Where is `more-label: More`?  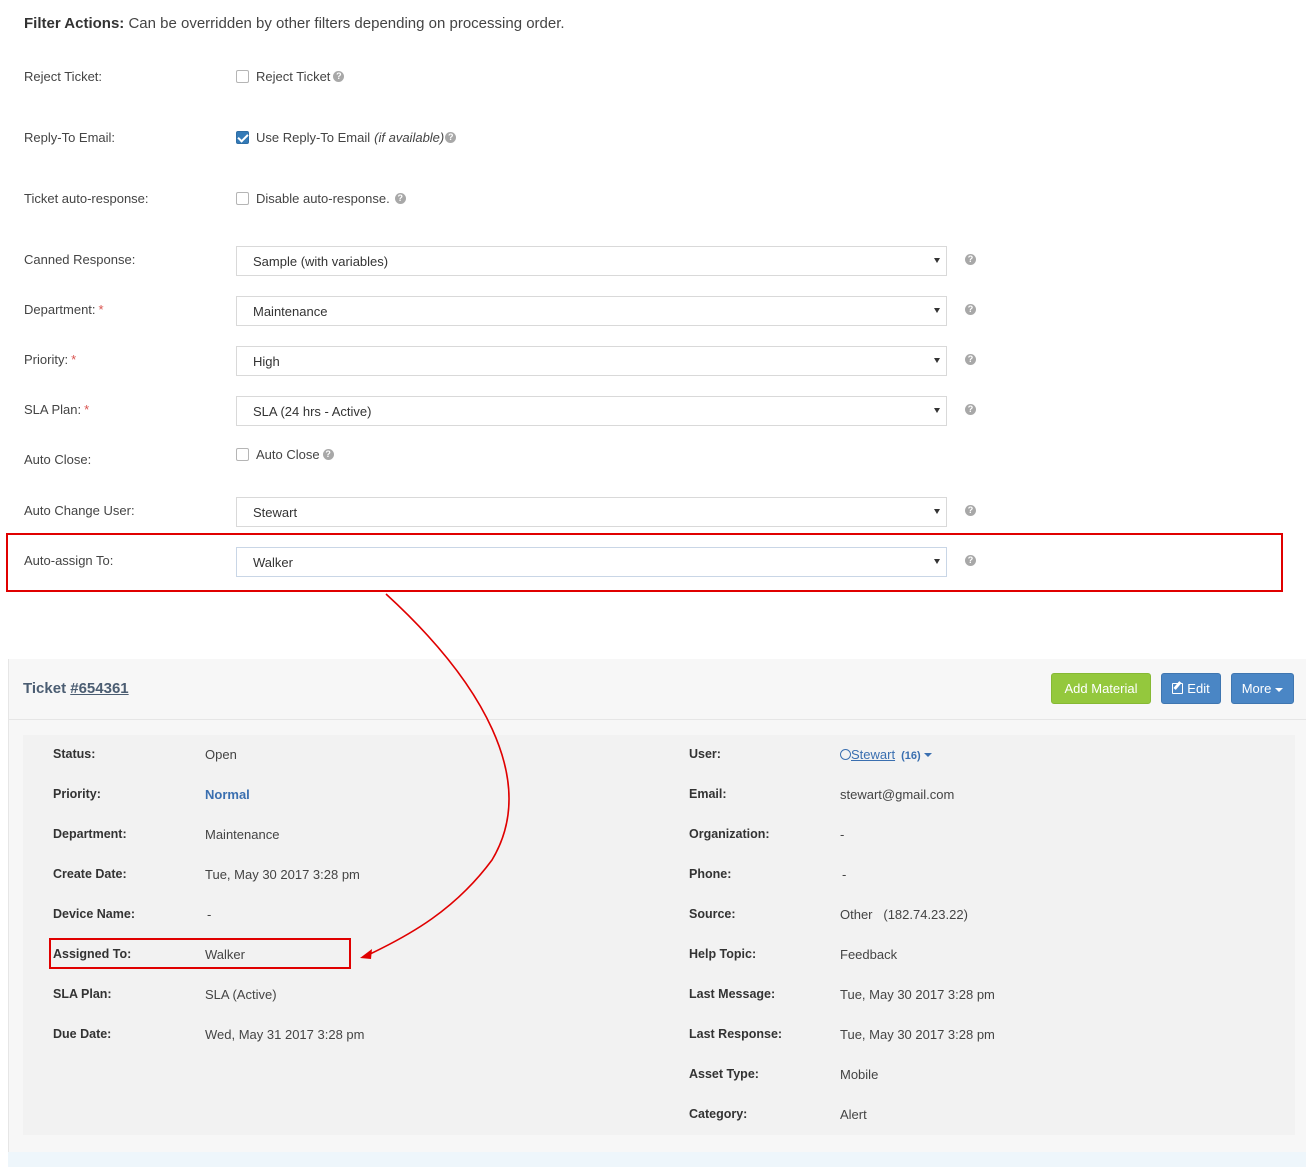 more-label: More is located at coordinates (1256, 688).